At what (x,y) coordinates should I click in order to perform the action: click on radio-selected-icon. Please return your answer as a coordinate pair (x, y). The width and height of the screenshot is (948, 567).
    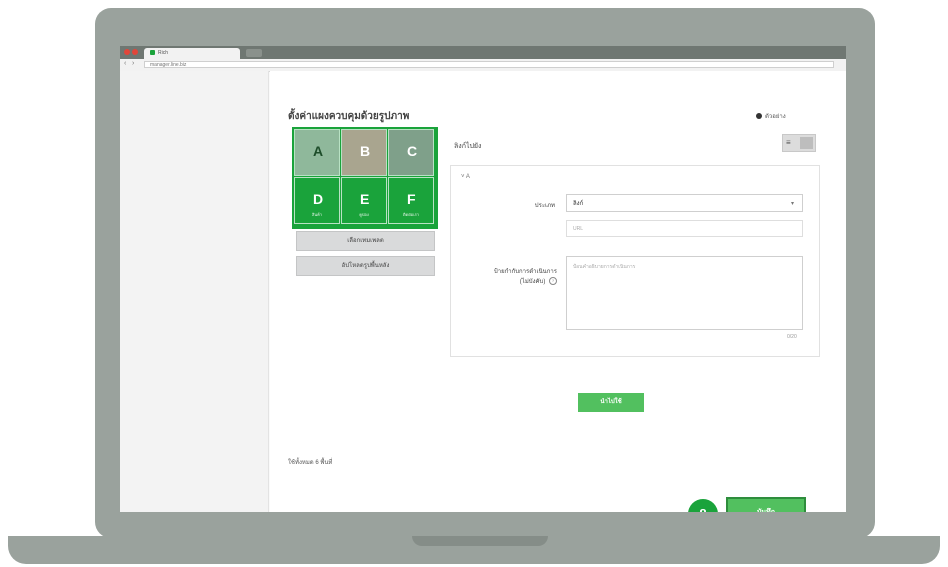
    Looking at the image, I should click on (759, 116).